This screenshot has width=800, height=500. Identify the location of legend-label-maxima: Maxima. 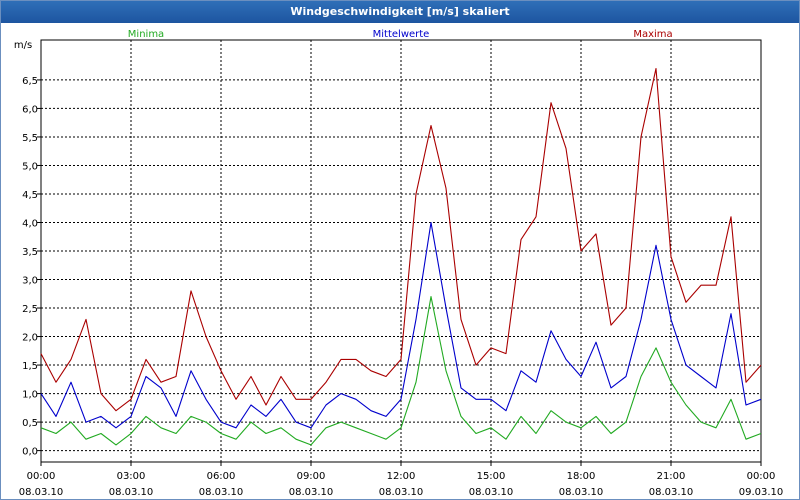
(652, 34).